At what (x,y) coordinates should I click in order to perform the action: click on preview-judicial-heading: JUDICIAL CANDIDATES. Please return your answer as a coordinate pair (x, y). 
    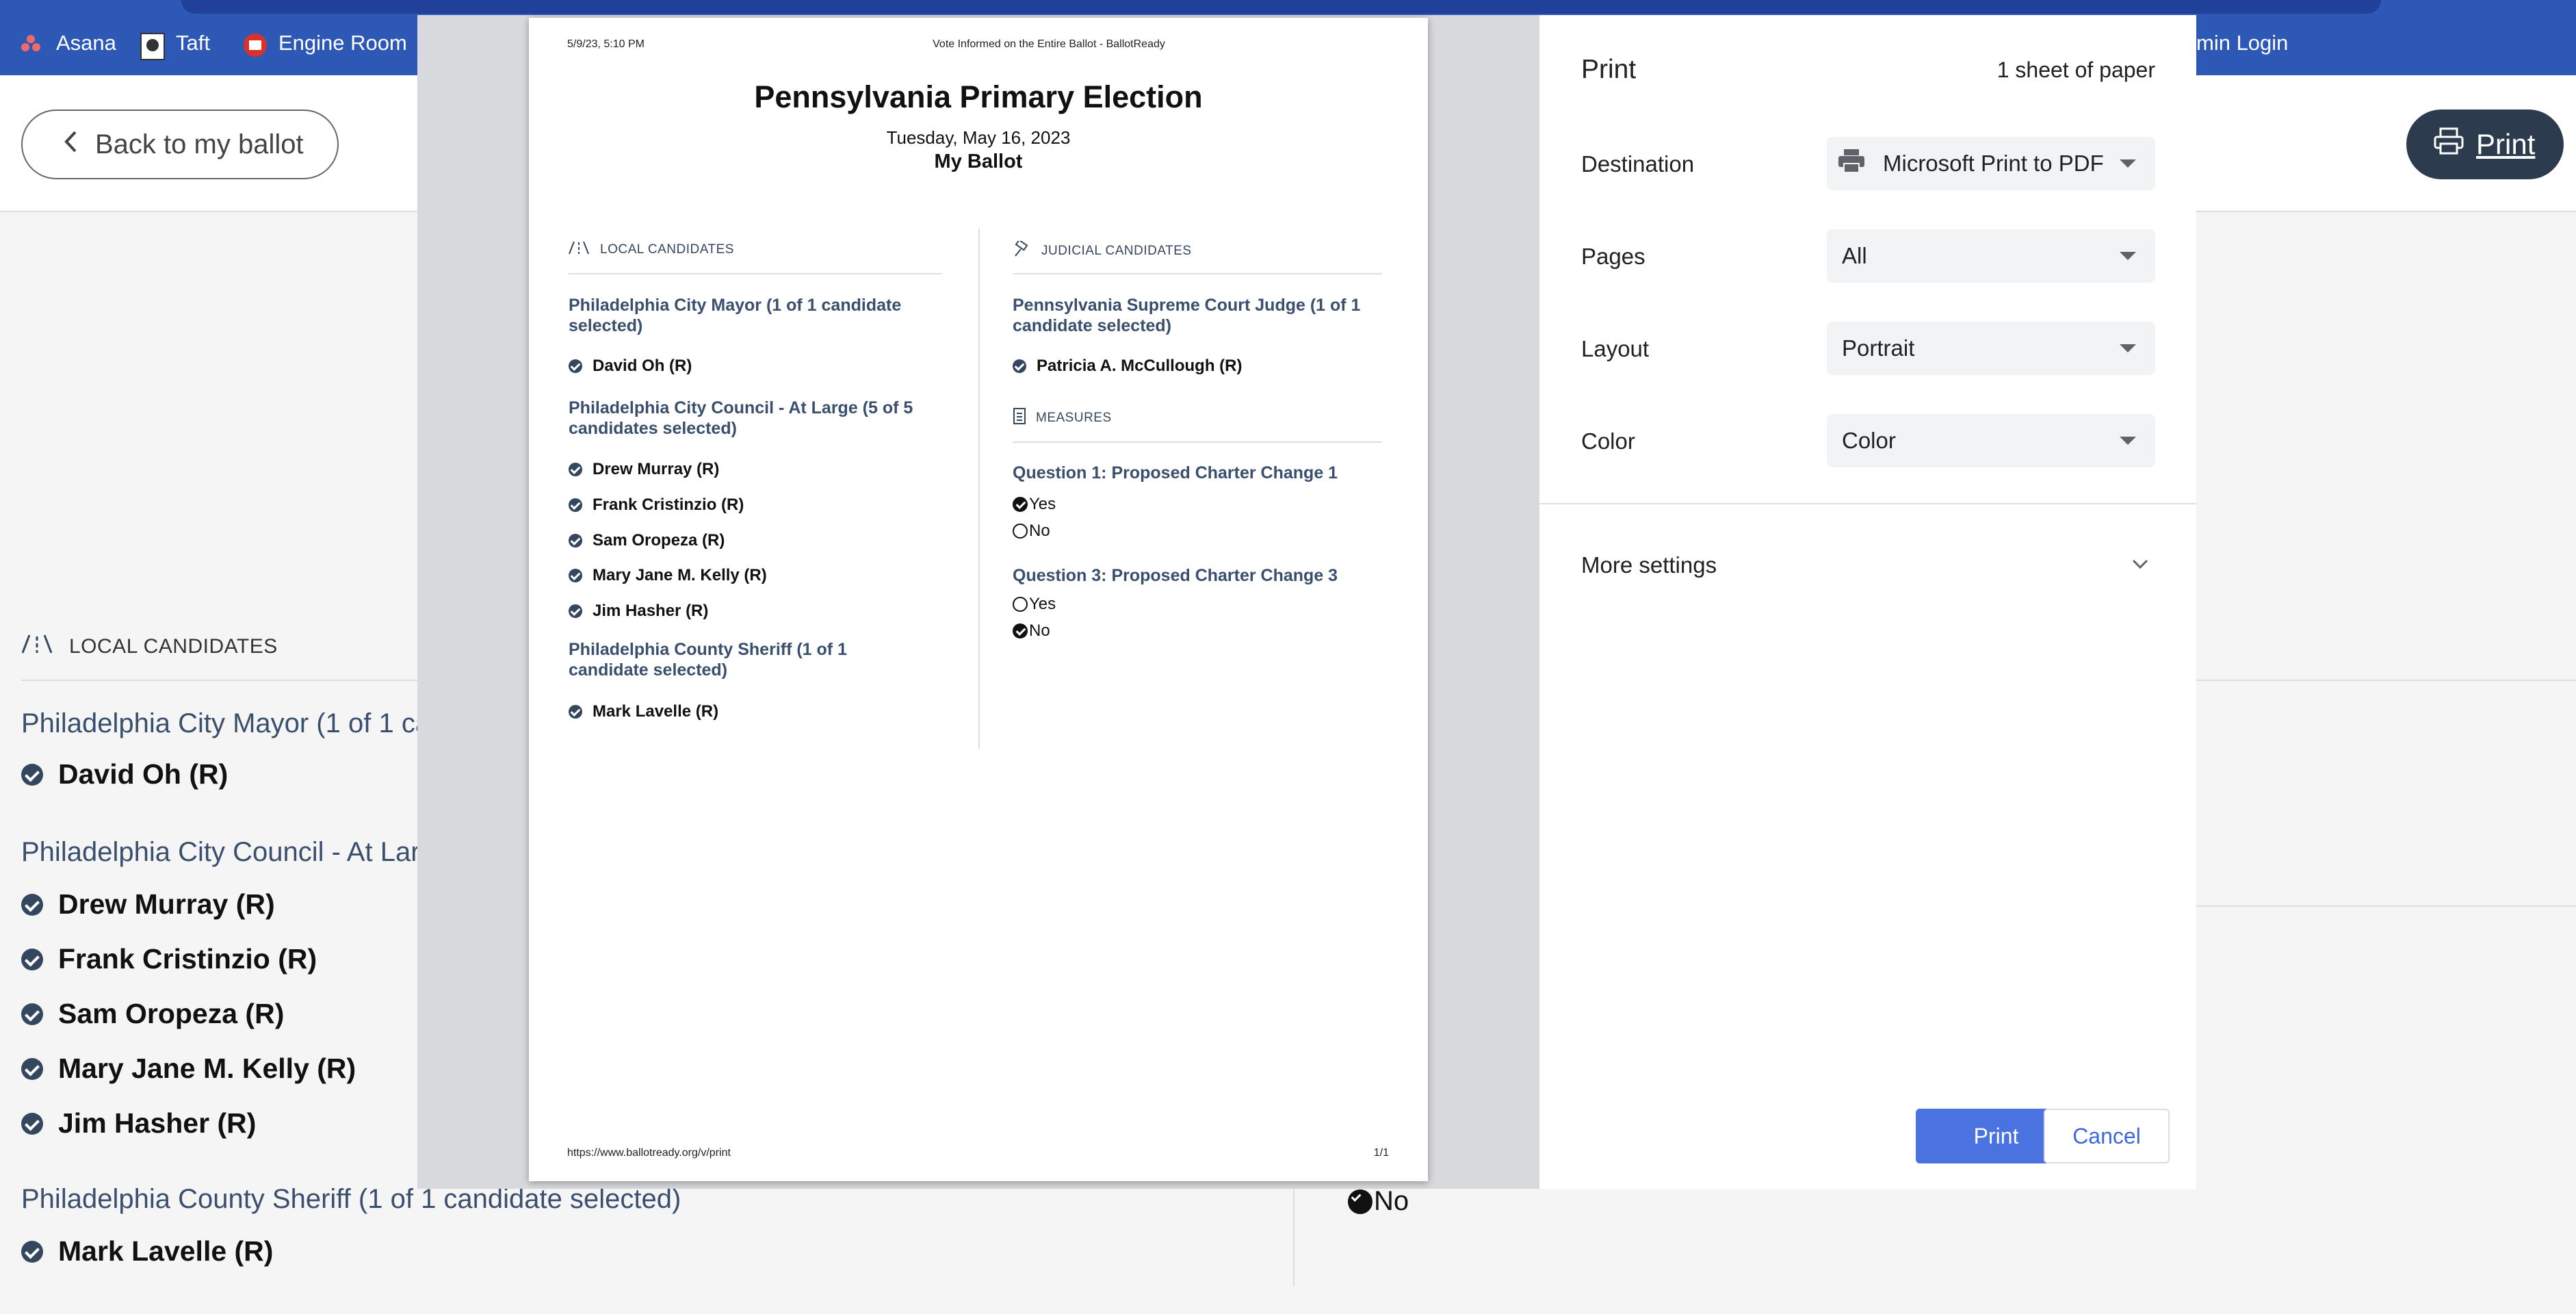
    Looking at the image, I should click on (1102, 250).